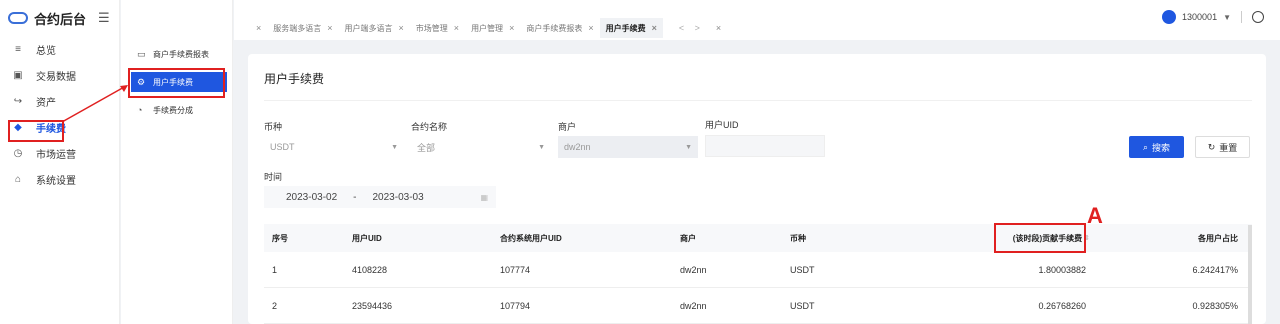  What do you see at coordinates (255, 28) in the screenshot?
I see `tab-close-leading: ×` at bounding box center [255, 28].